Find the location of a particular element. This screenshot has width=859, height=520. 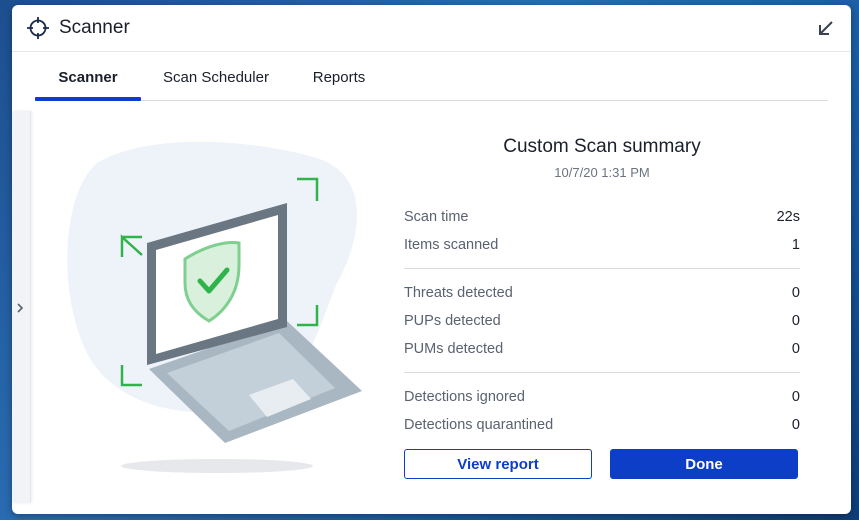

window-title: Scanner is located at coordinates (94, 27).